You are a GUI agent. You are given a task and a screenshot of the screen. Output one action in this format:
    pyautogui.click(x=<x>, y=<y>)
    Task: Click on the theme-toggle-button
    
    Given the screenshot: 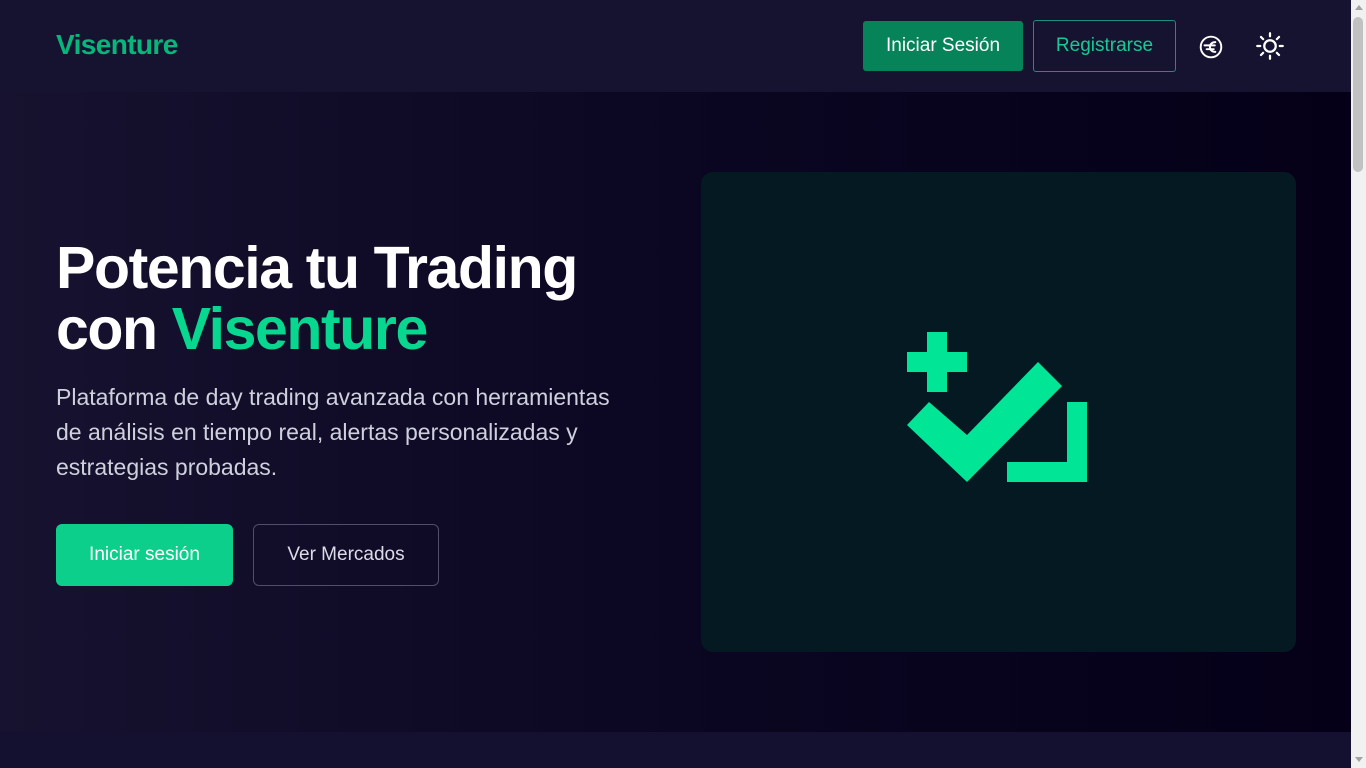 What is the action you would take?
    pyautogui.click(x=1270, y=46)
    